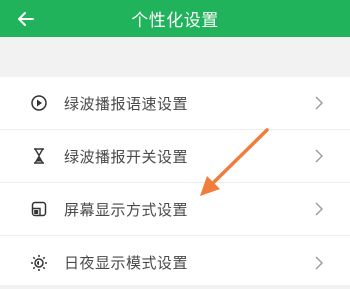  What do you see at coordinates (39, 263) in the screenshot?
I see `day-night-icon` at bounding box center [39, 263].